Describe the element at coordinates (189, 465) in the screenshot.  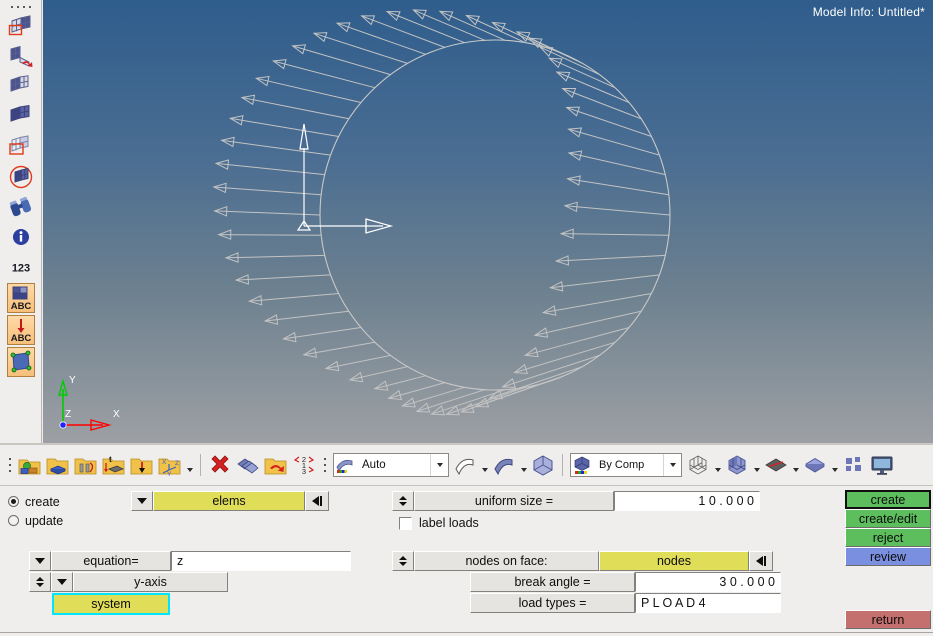
I see `collector-dropdown-caret` at that location.